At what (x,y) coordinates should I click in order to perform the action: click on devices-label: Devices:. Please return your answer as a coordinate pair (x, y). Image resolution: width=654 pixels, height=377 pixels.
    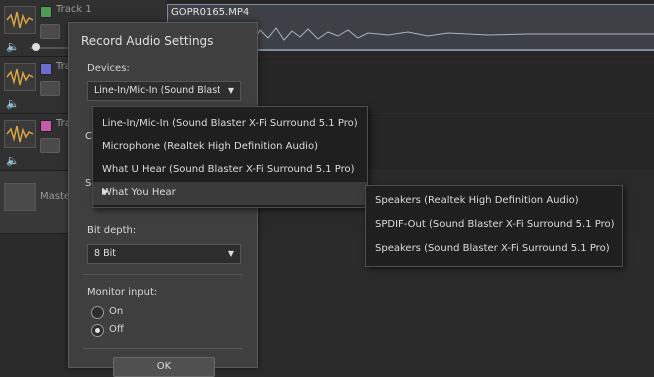
    Looking at the image, I should click on (108, 68).